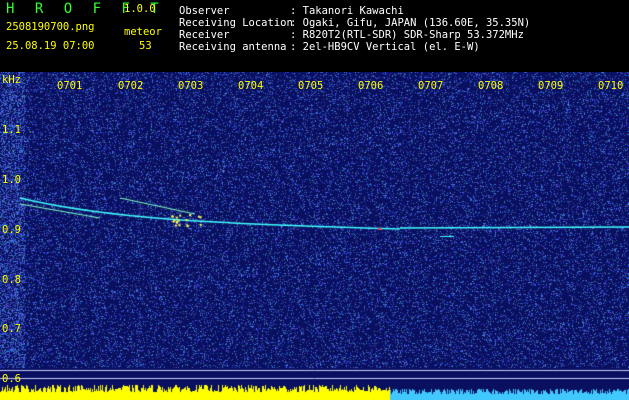  Describe the element at coordinates (410, 23) in the screenshot. I see `location-value: : Ogaki, Gifu, JAPAN (136.60E, 35.35N)` at that location.